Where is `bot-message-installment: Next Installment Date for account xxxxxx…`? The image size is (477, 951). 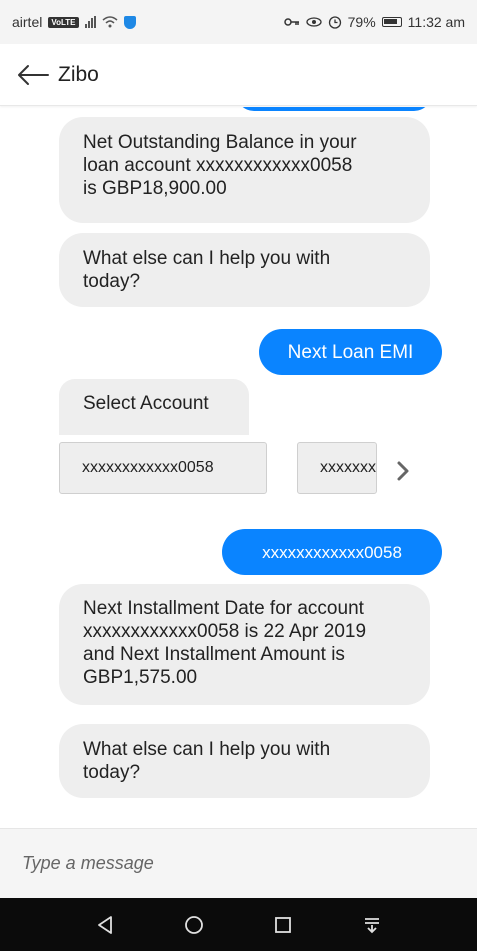 bot-message-installment: Next Installment Date for account xxxxxx… is located at coordinates (244, 644).